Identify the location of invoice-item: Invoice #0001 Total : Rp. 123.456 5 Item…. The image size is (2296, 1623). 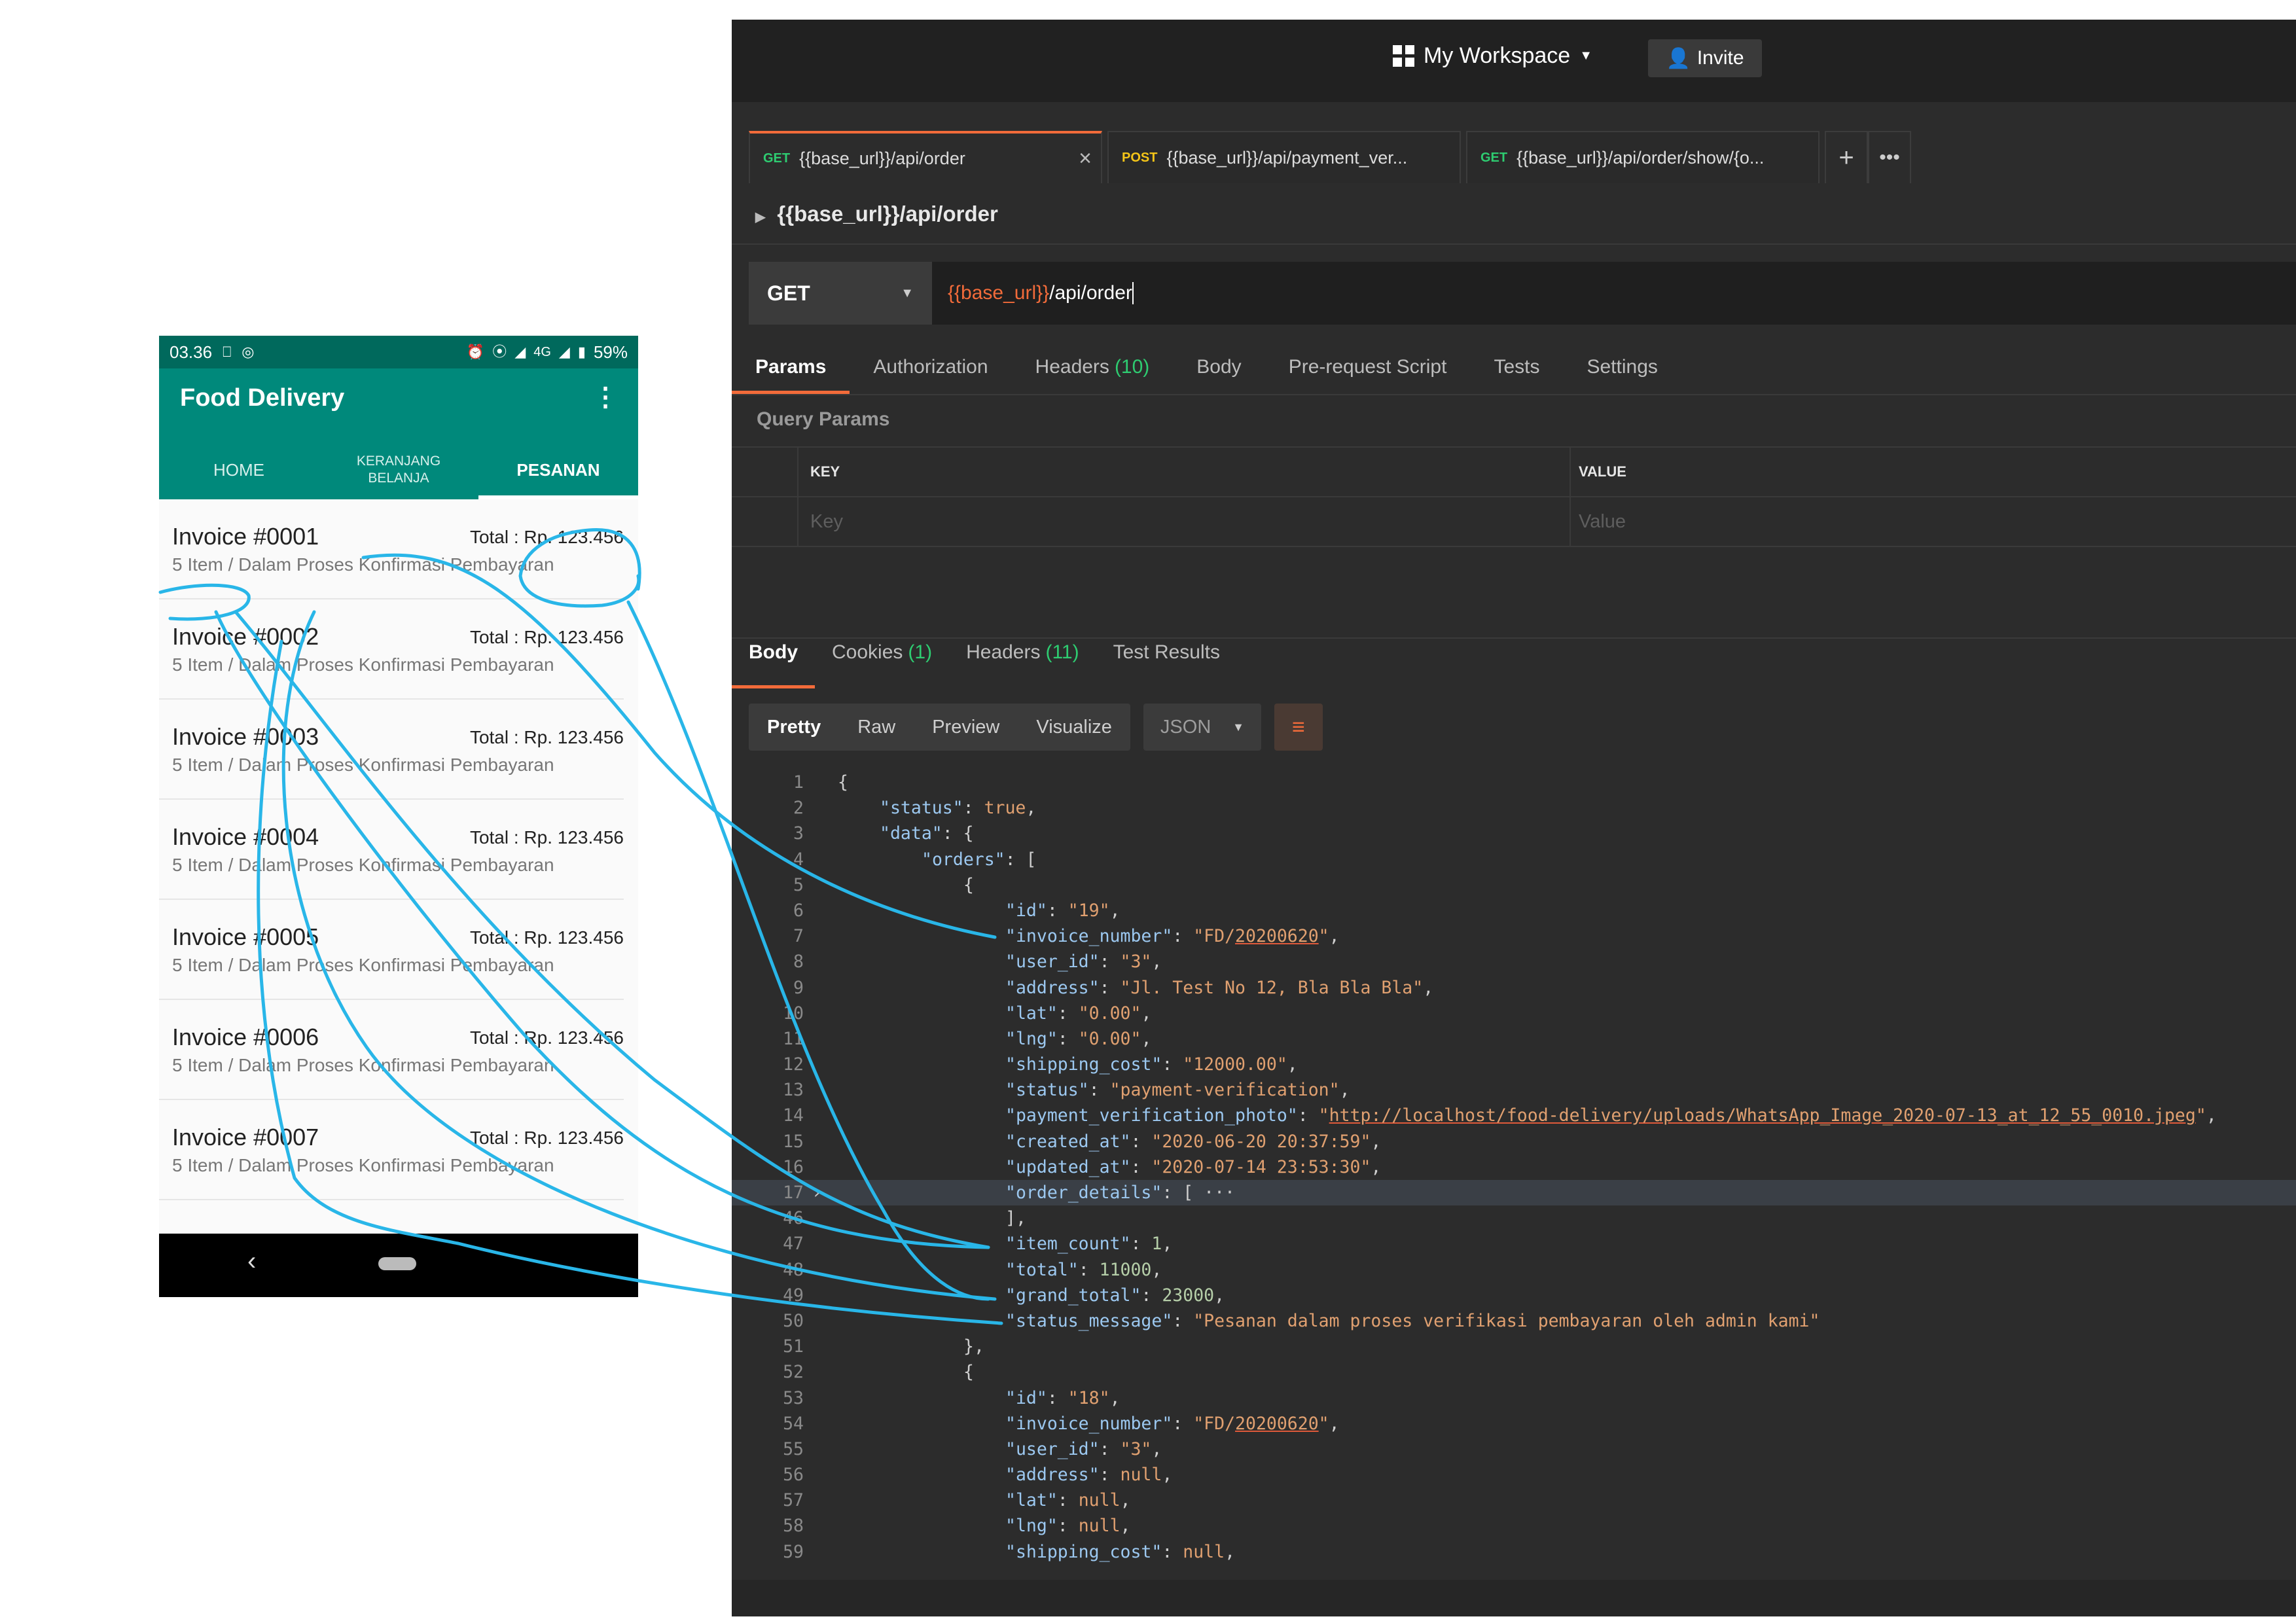
(391, 549).